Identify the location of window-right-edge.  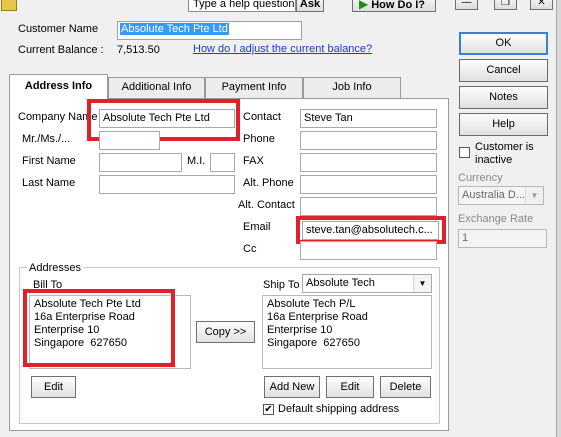
(558, 218).